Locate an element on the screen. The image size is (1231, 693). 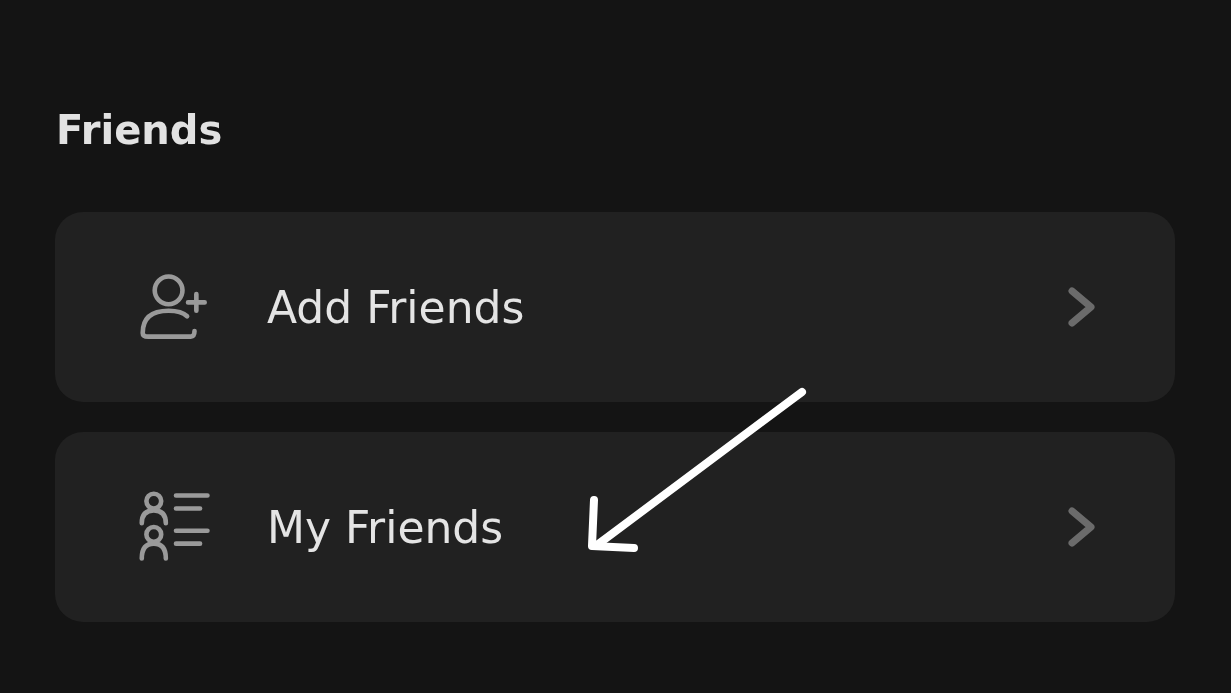
friends-list-icon is located at coordinates (176, 527).